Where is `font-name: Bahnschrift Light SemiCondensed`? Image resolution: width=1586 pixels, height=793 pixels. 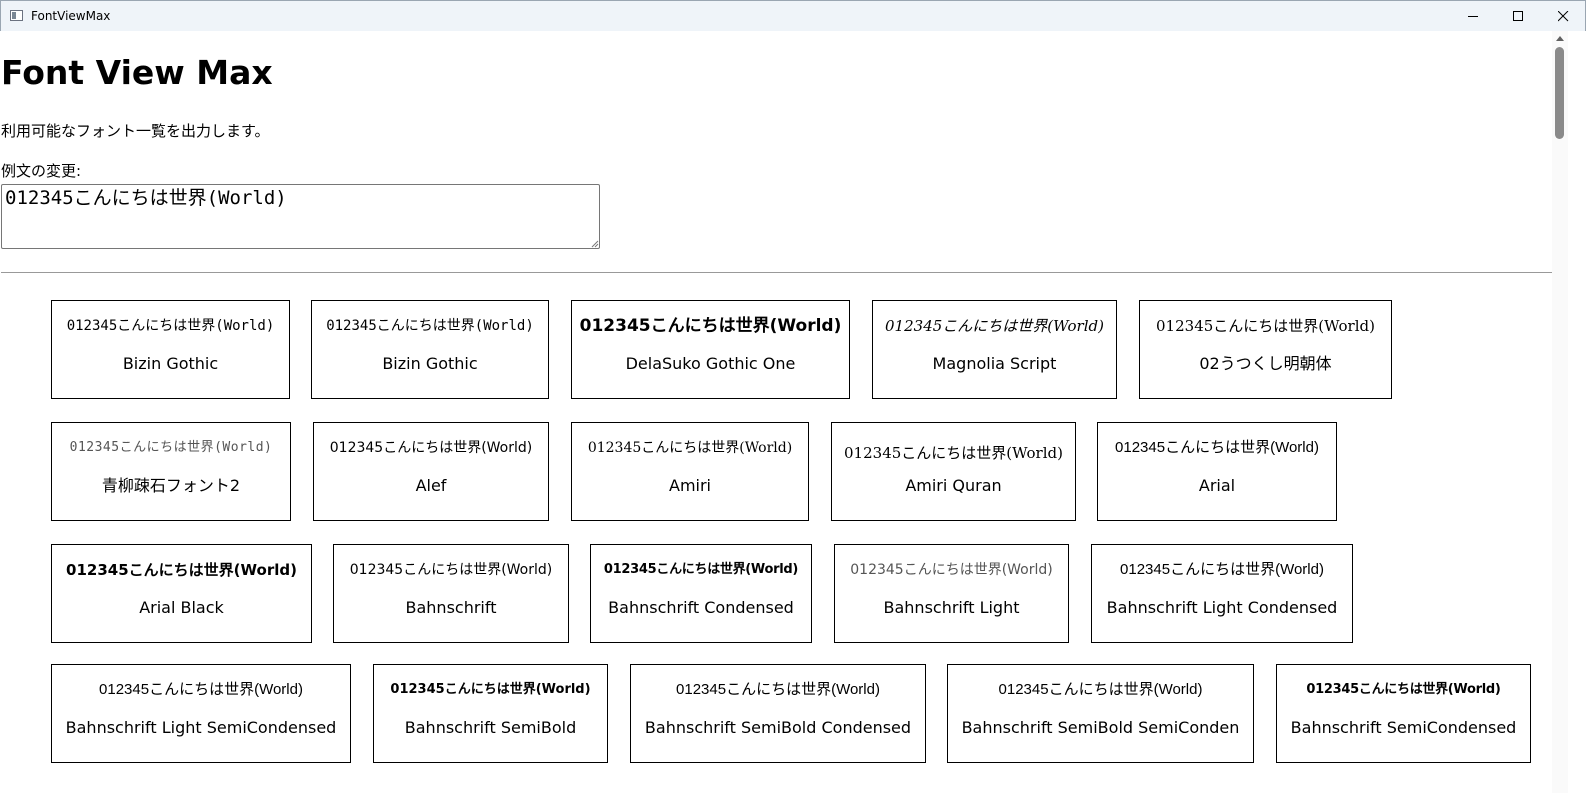 font-name: Bahnschrift Light SemiCondensed is located at coordinates (201, 727).